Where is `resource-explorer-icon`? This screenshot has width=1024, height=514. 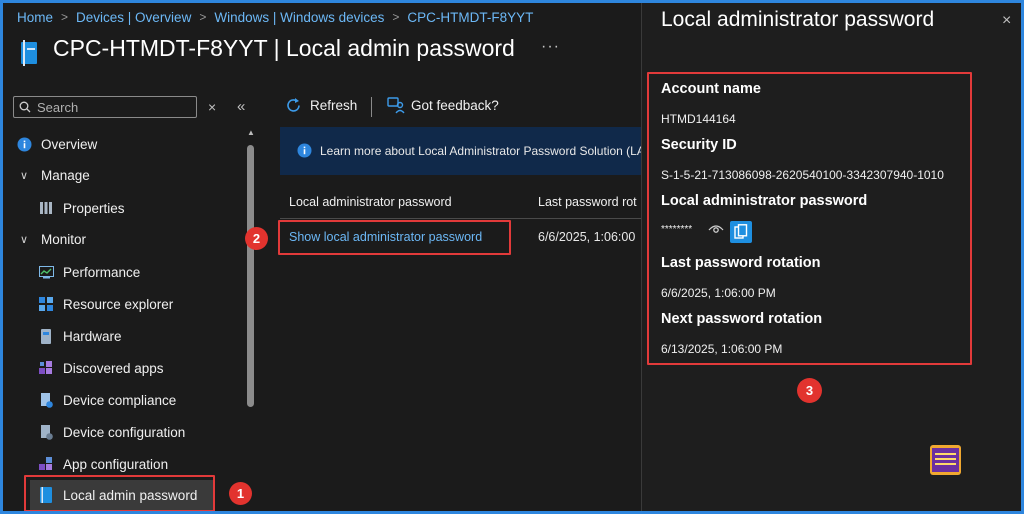
resource-explorer-icon is located at coordinates (46, 304).